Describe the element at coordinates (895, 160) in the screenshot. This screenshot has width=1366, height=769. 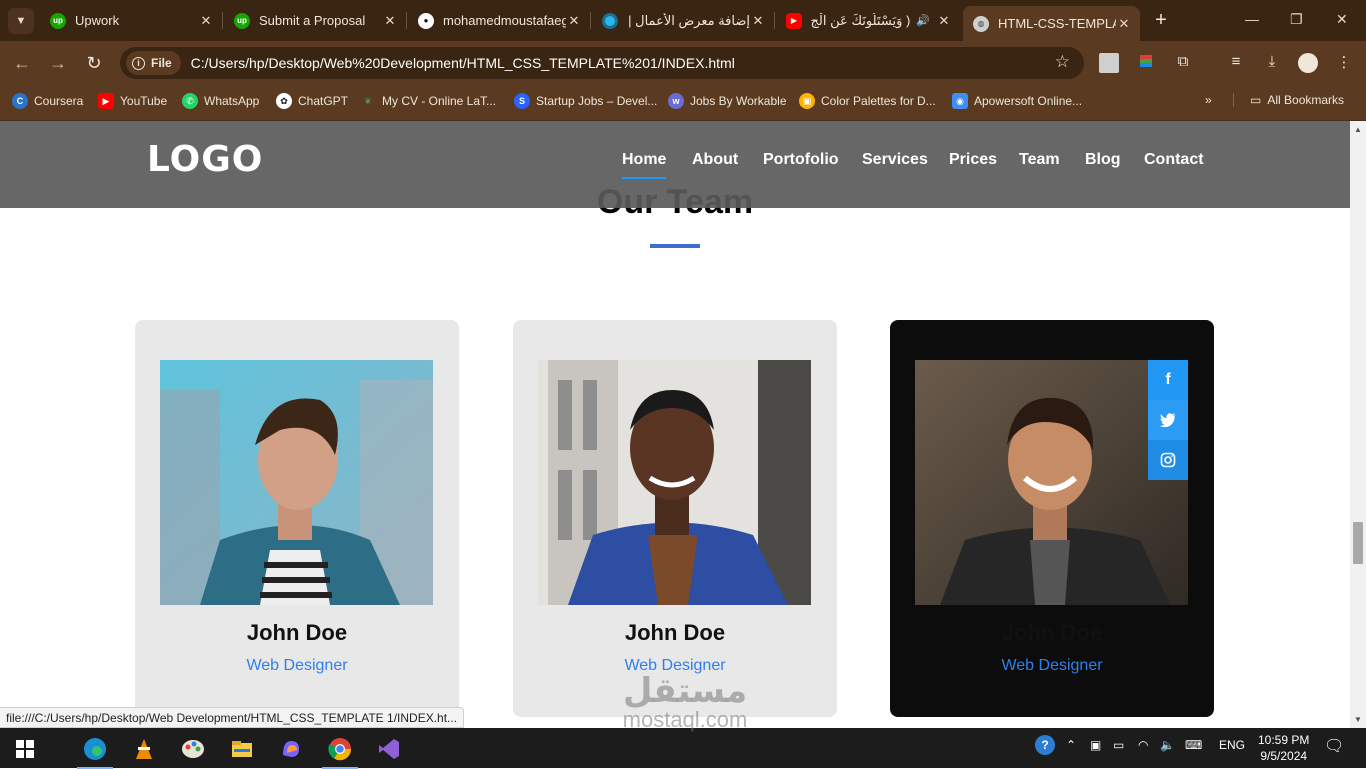
I see `nav-services: Services` at that location.